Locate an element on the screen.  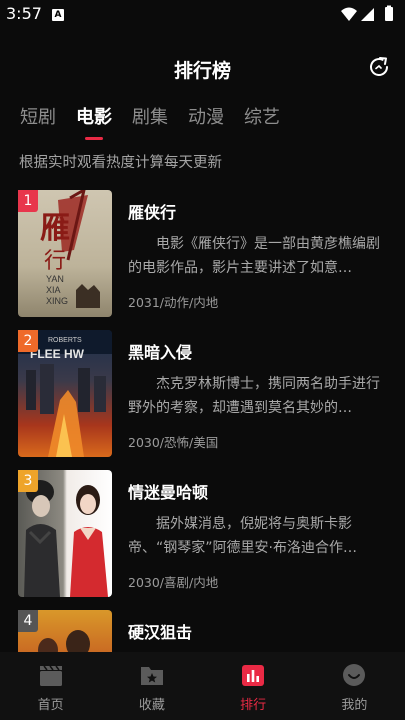
nav-label: 排行 is located at coordinates (253, 705).